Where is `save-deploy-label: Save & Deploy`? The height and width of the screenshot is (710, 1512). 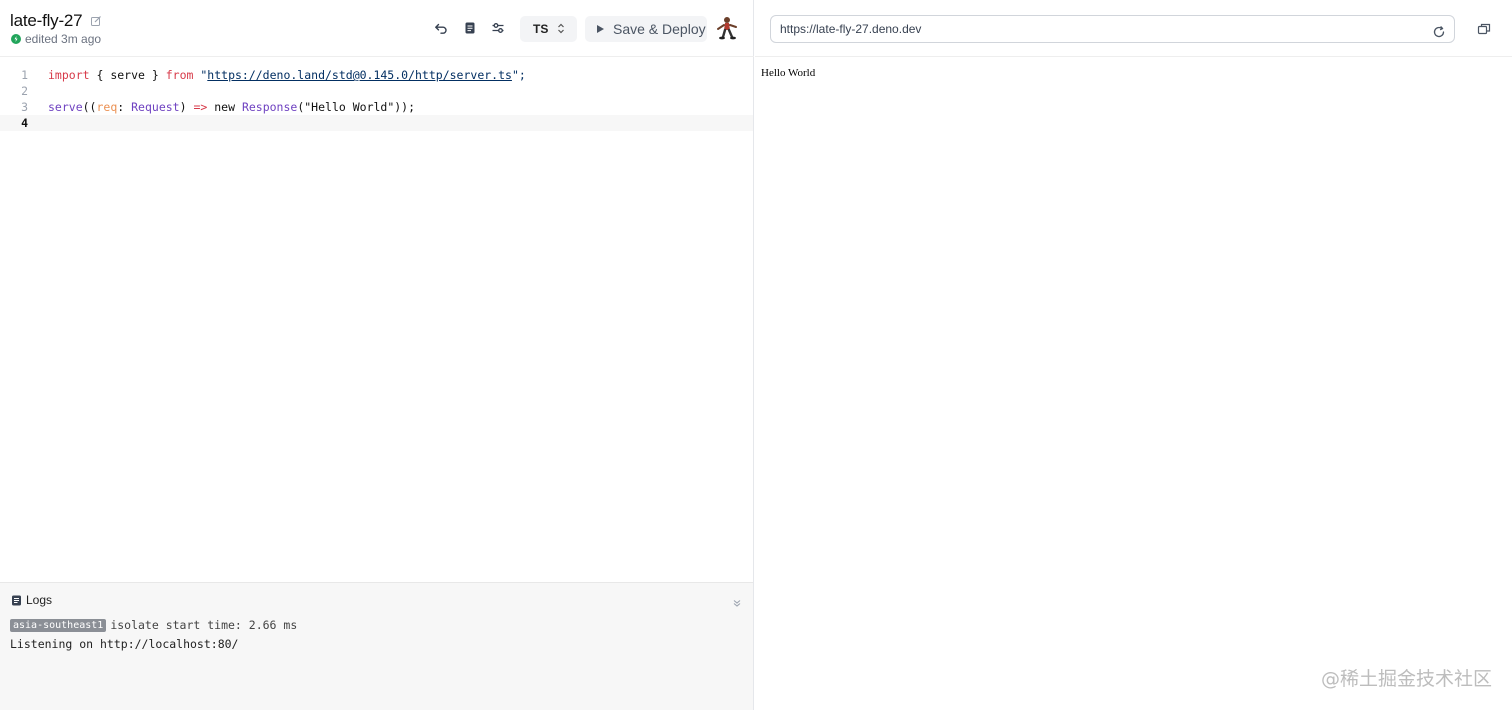
save-deploy-label: Save & Deploy is located at coordinates (659, 29).